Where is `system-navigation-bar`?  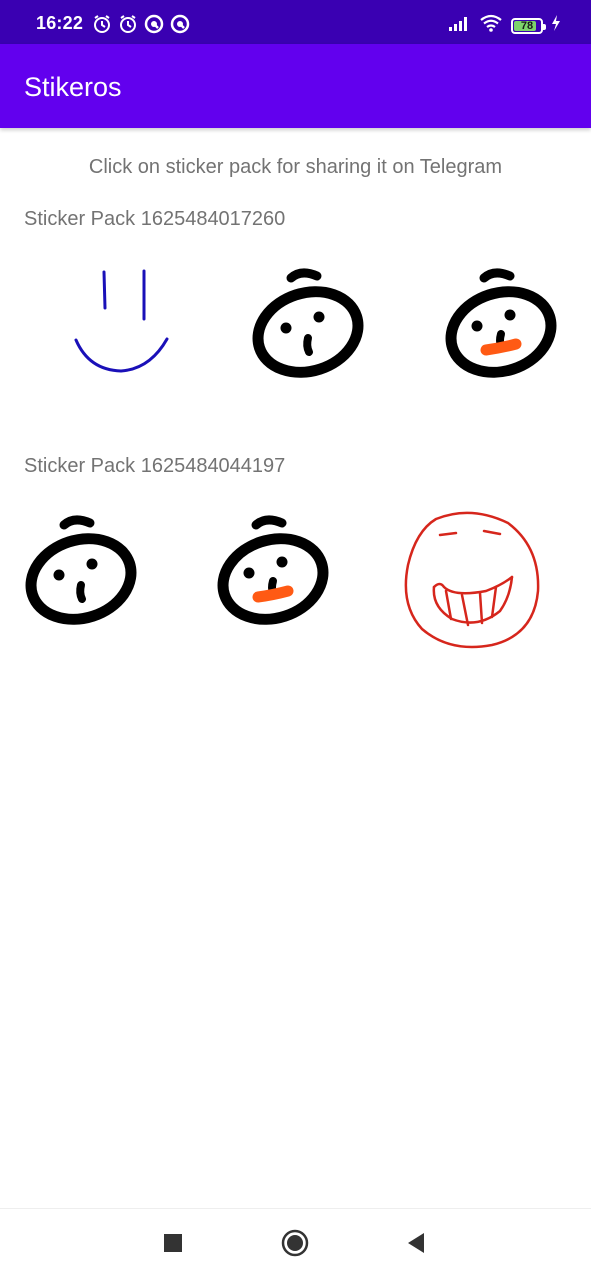
system-navigation-bar is located at coordinates (295, 1244).